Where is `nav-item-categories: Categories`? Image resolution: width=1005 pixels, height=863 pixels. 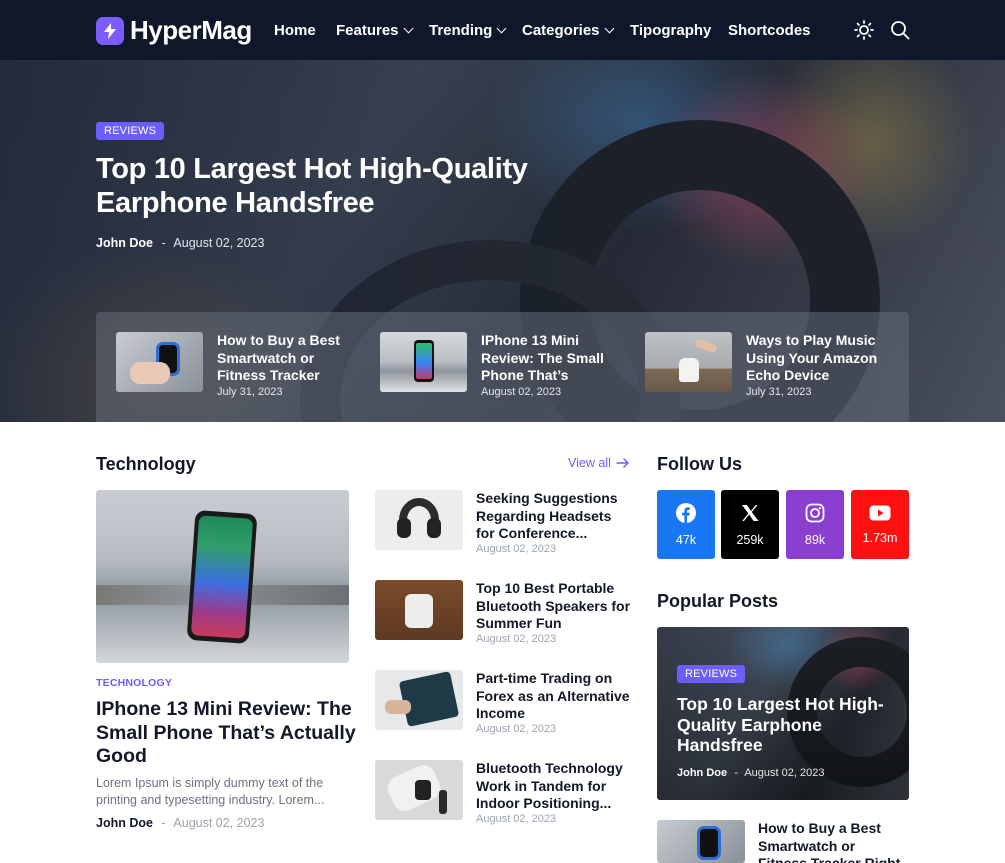
nav-item-categories: Categories is located at coordinates (568, 30).